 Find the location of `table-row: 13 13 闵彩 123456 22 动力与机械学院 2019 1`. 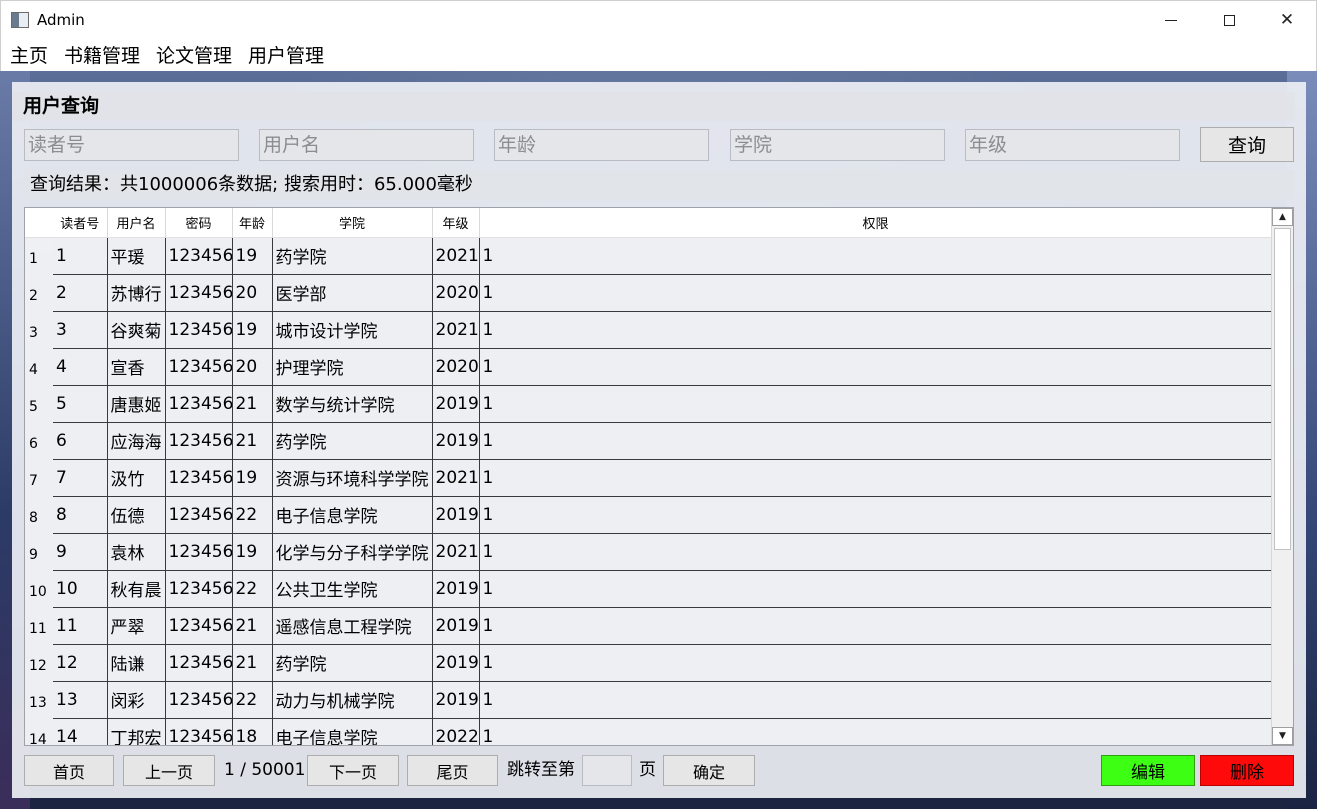

table-row: 13 13 闵彩 123456 22 动力与机械学院 2019 1 is located at coordinates (649, 700).